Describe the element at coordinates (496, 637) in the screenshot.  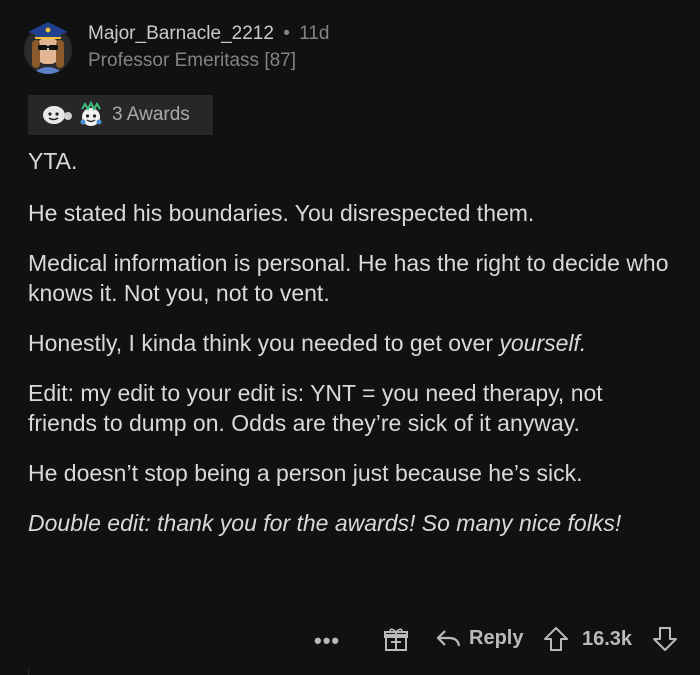
I see `reply-label: Reply` at that location.